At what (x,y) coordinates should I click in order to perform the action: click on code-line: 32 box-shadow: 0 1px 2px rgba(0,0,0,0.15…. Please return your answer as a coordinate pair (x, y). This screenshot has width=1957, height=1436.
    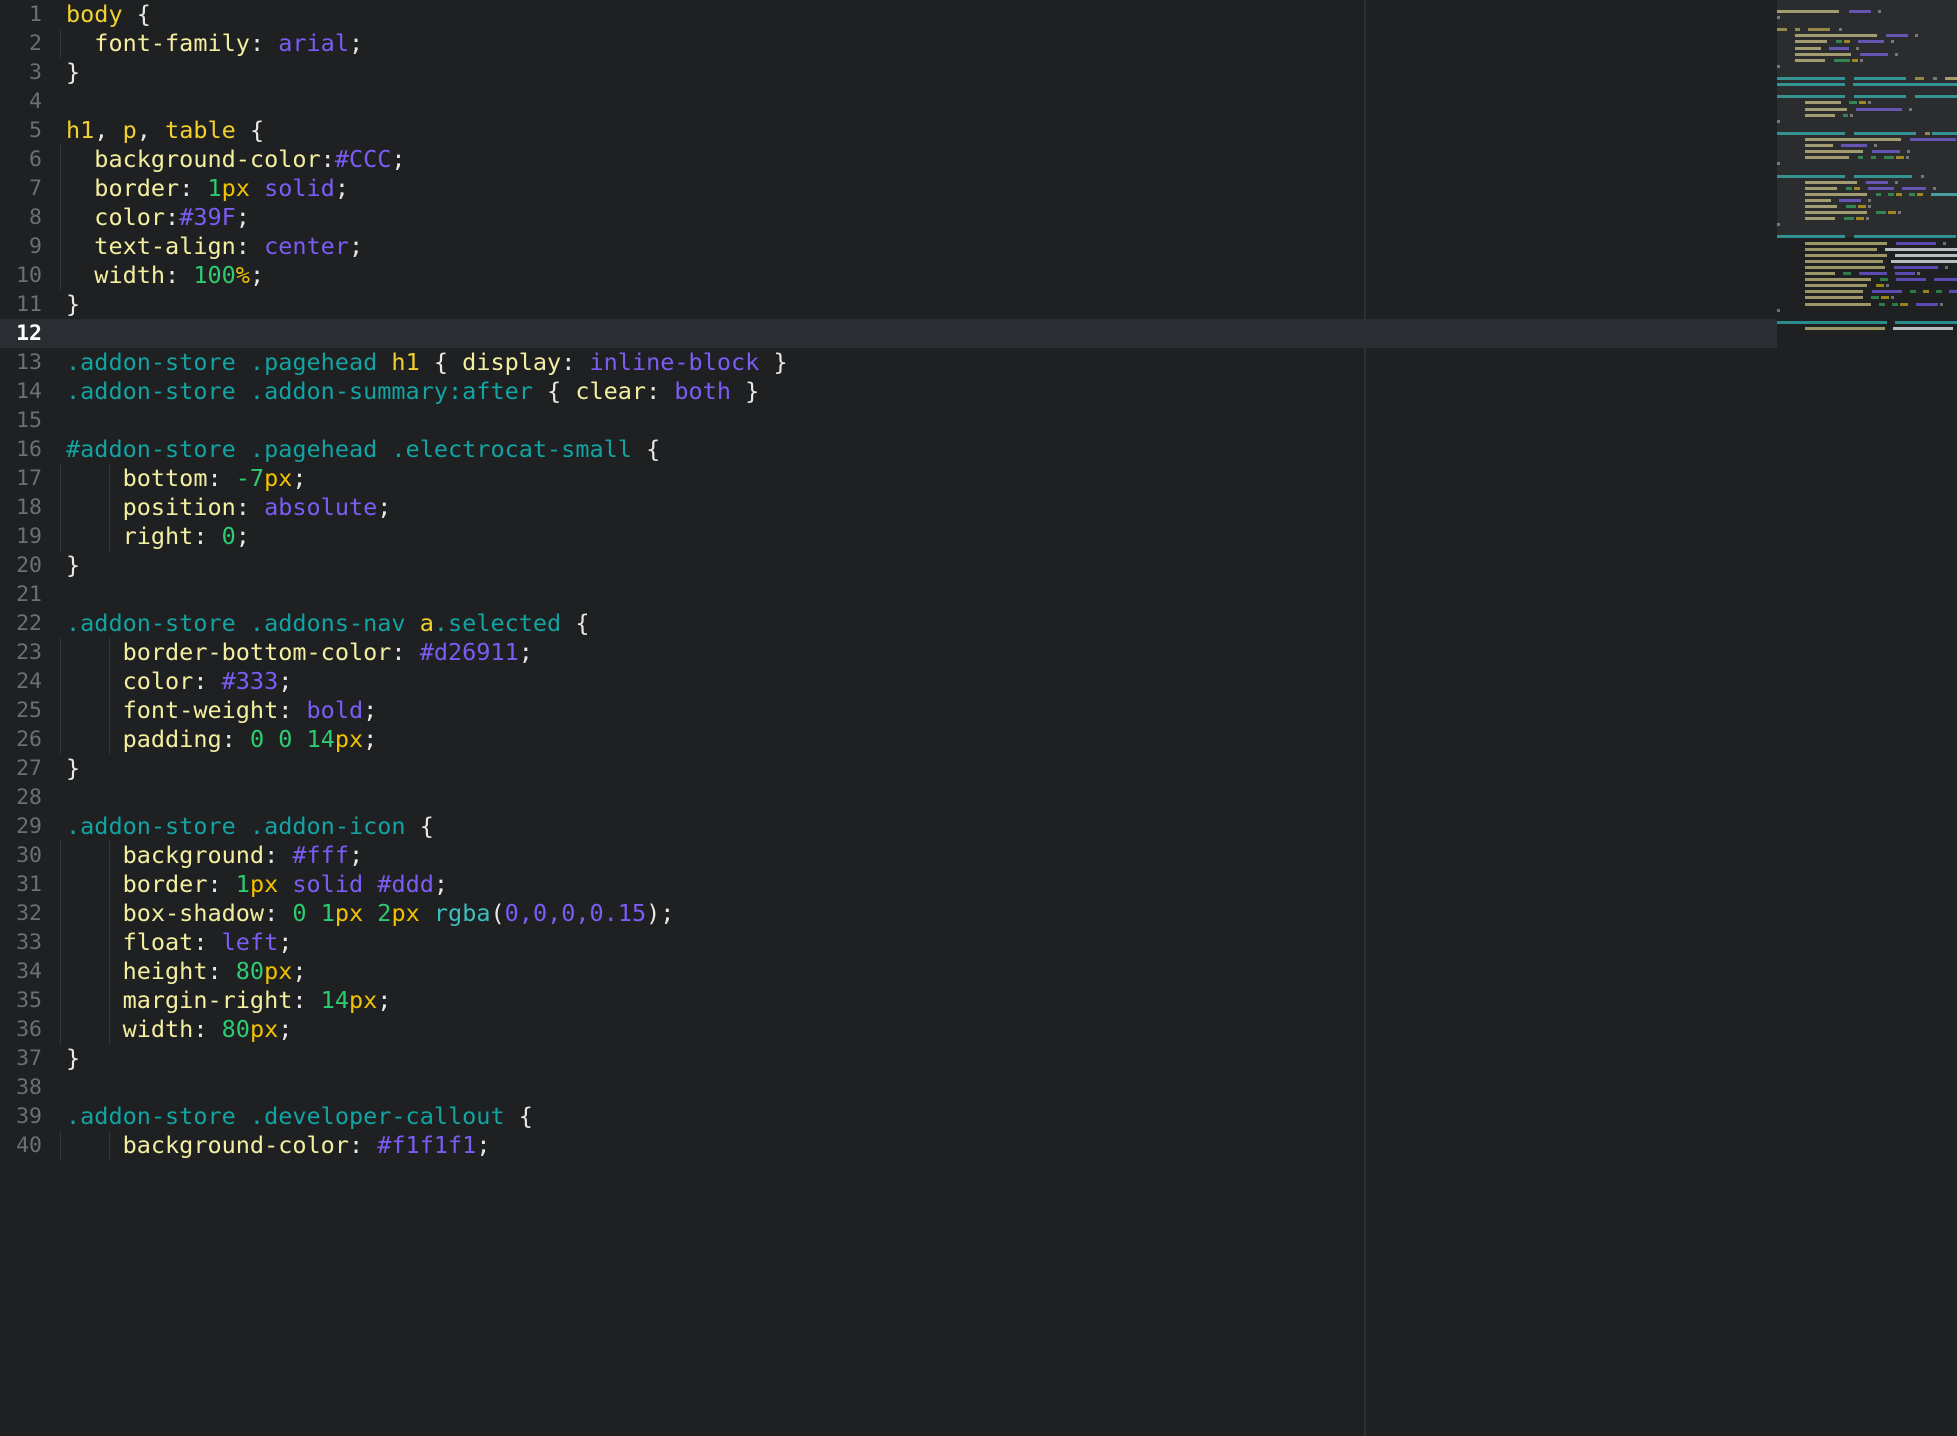
    Looking at the image, I should click on (888, 913).